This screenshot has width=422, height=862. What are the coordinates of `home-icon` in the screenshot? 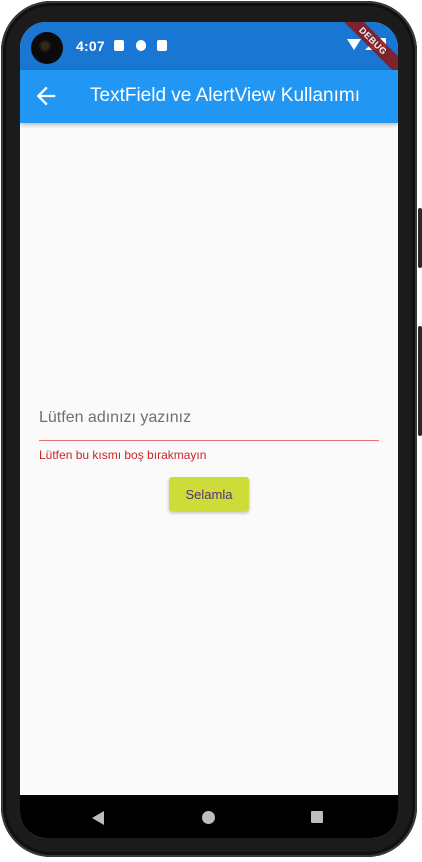 It's located at (208, 817).